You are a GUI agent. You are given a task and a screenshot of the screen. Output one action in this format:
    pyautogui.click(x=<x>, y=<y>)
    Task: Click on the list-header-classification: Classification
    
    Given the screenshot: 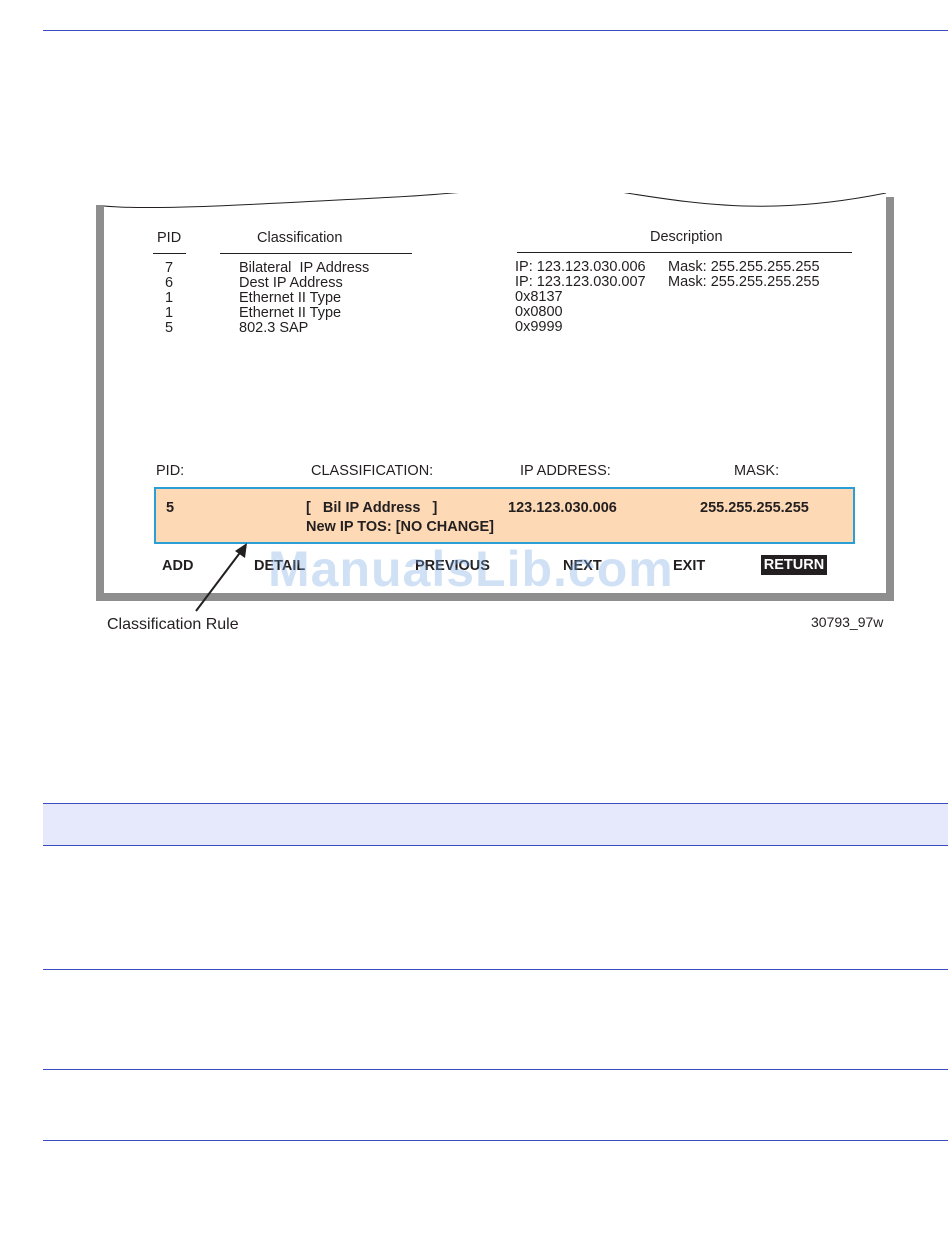 What is the action you would take?
    pyautogui.click(x=300, y=238)
    